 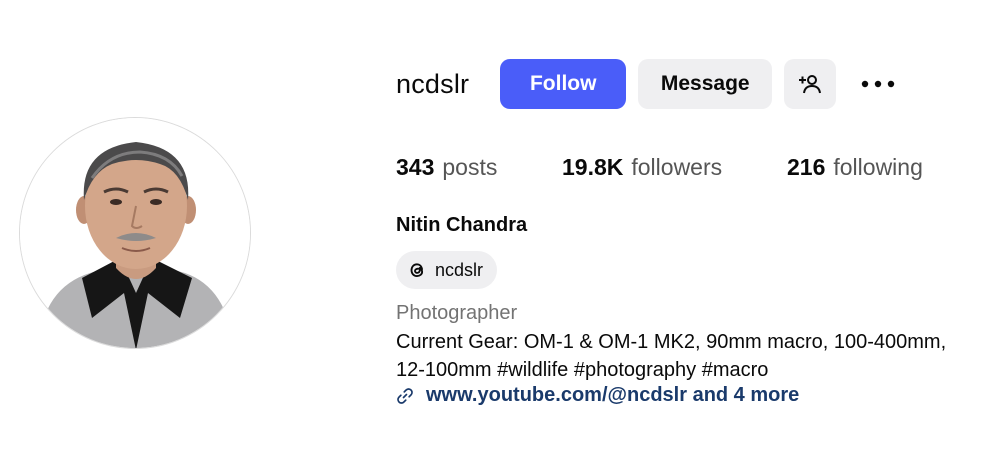 I want to click on external-link-text: www.youtube.com/@ncdslr and 4 more, so click(x=612, y=395).